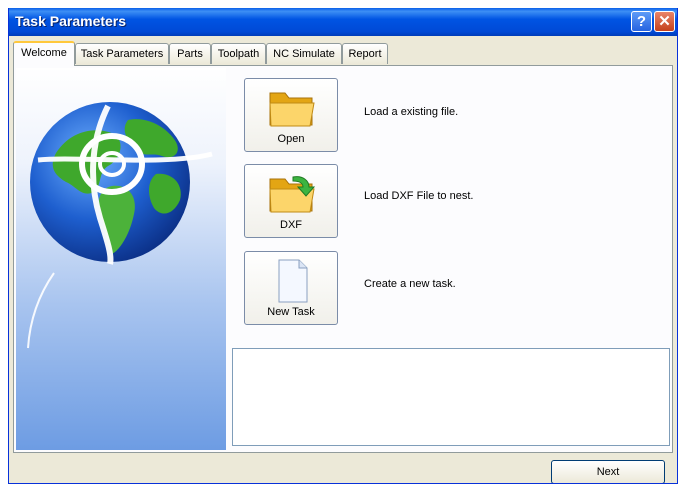  I want to click on open-button: Open, so click(291, 115).